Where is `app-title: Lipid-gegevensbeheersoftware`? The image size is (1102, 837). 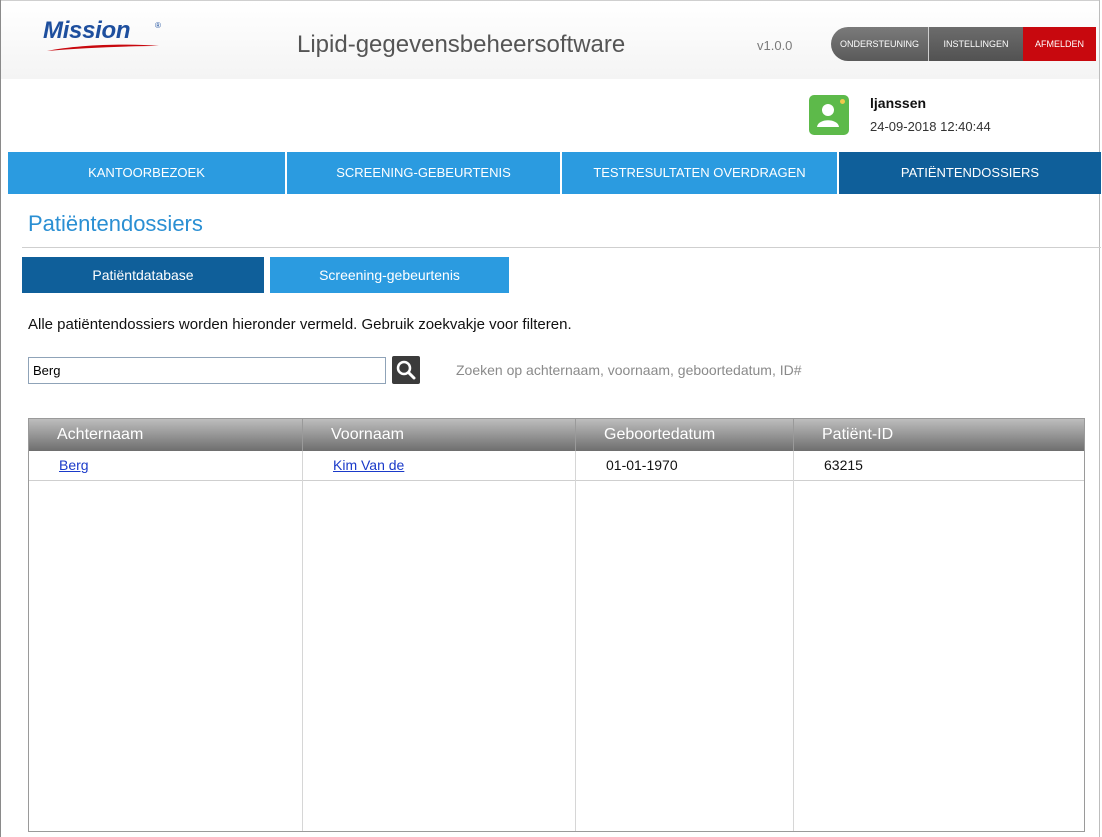 app-title: Lipid-gegevensbeheersoftware is located at coordinates (461, 44).